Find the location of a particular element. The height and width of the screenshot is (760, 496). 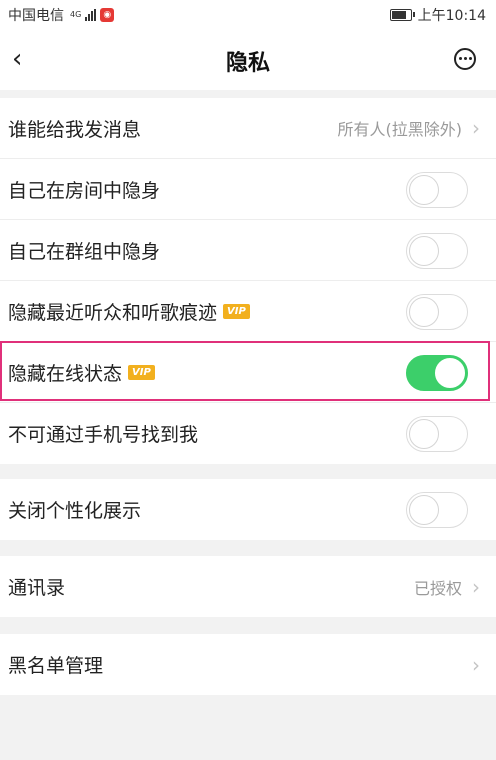

row-label: 隐藏在线状态 is located at coordinates (65, 373).